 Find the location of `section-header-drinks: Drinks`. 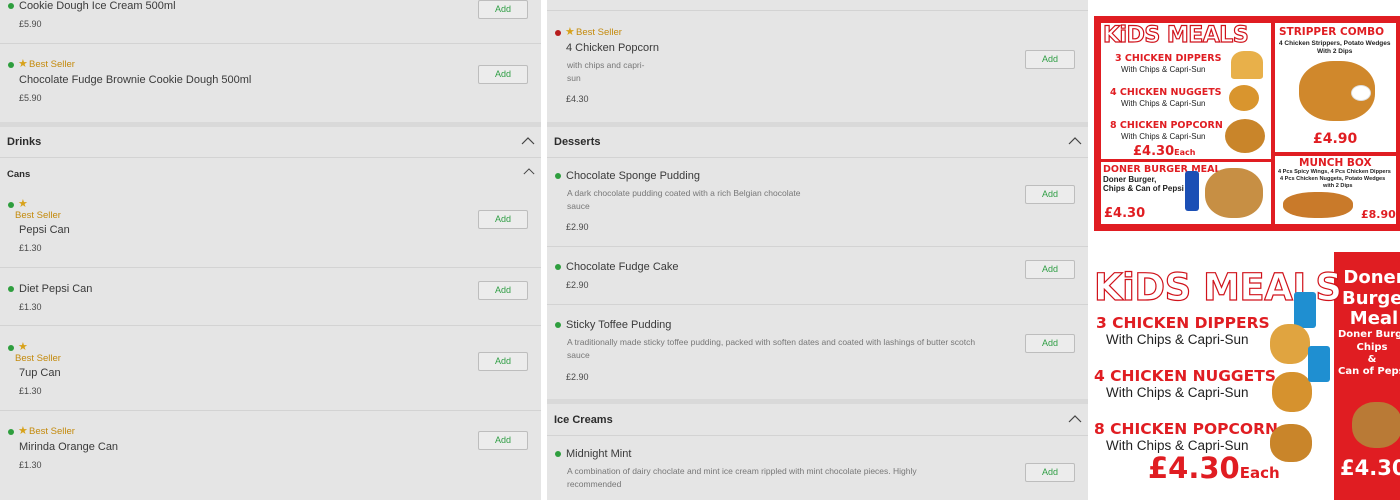

section-header-drinks: Drinks is located at coordinates (24, 142).